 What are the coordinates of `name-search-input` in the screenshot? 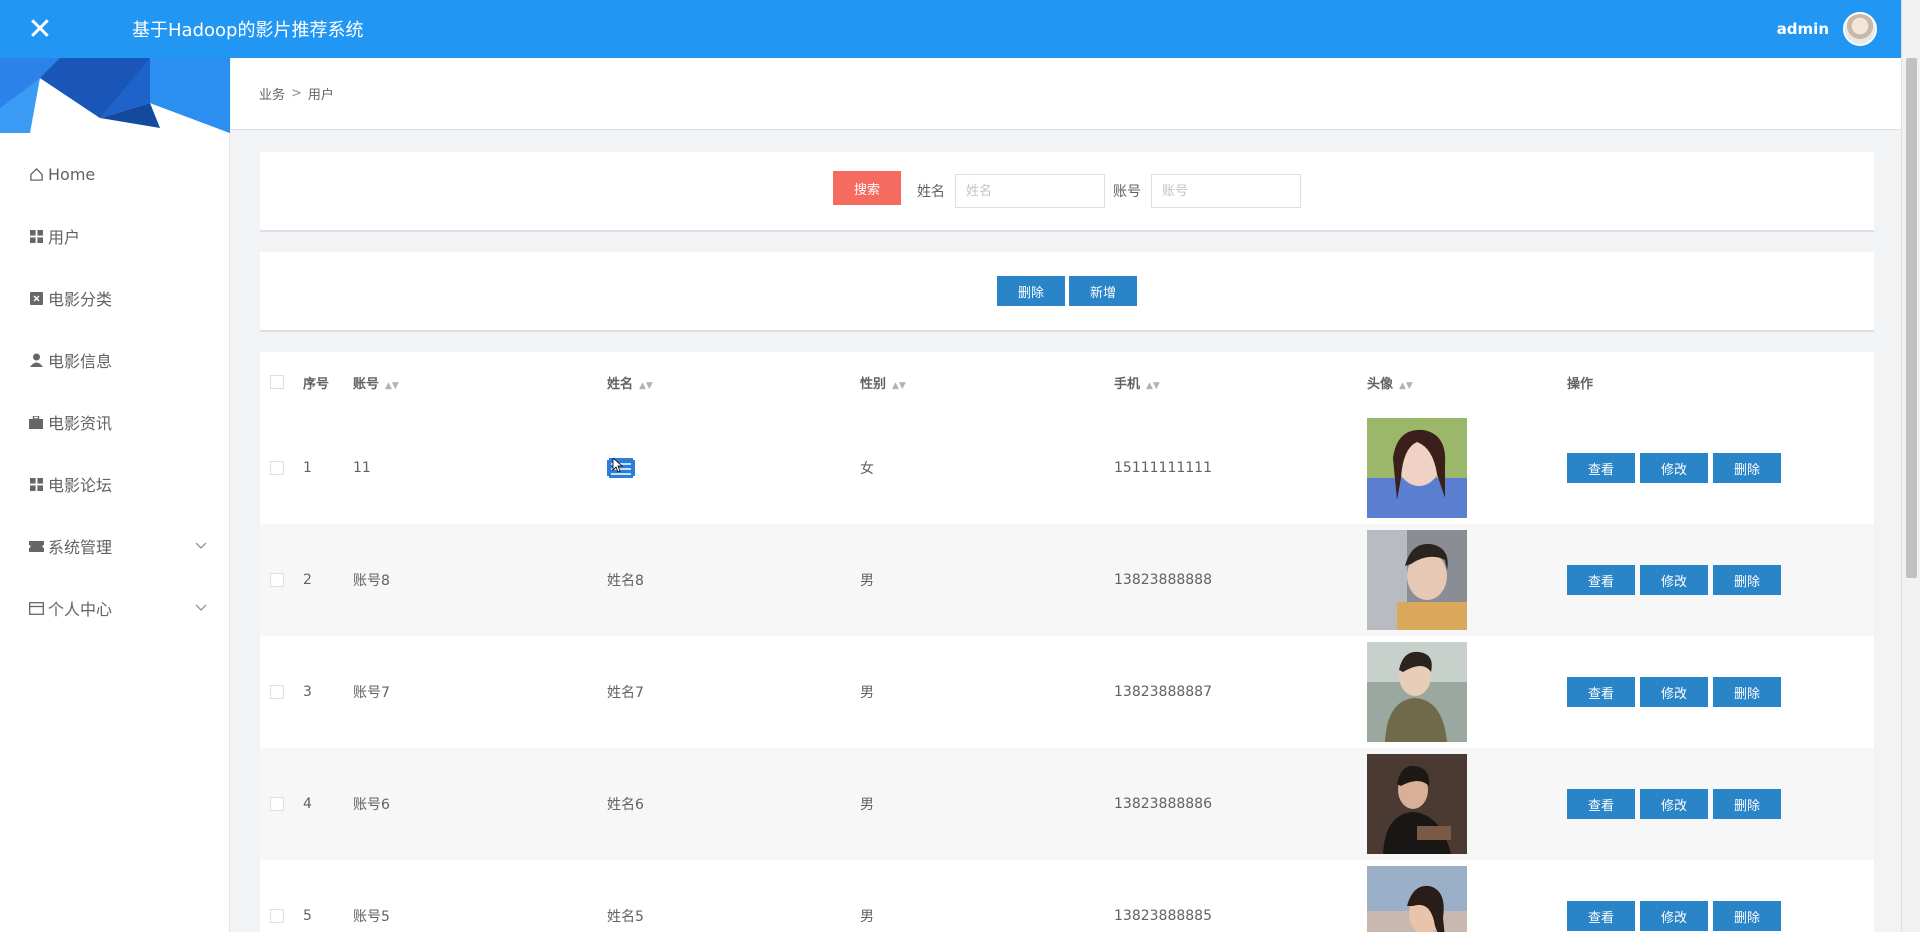 It's located at (1030, 191).